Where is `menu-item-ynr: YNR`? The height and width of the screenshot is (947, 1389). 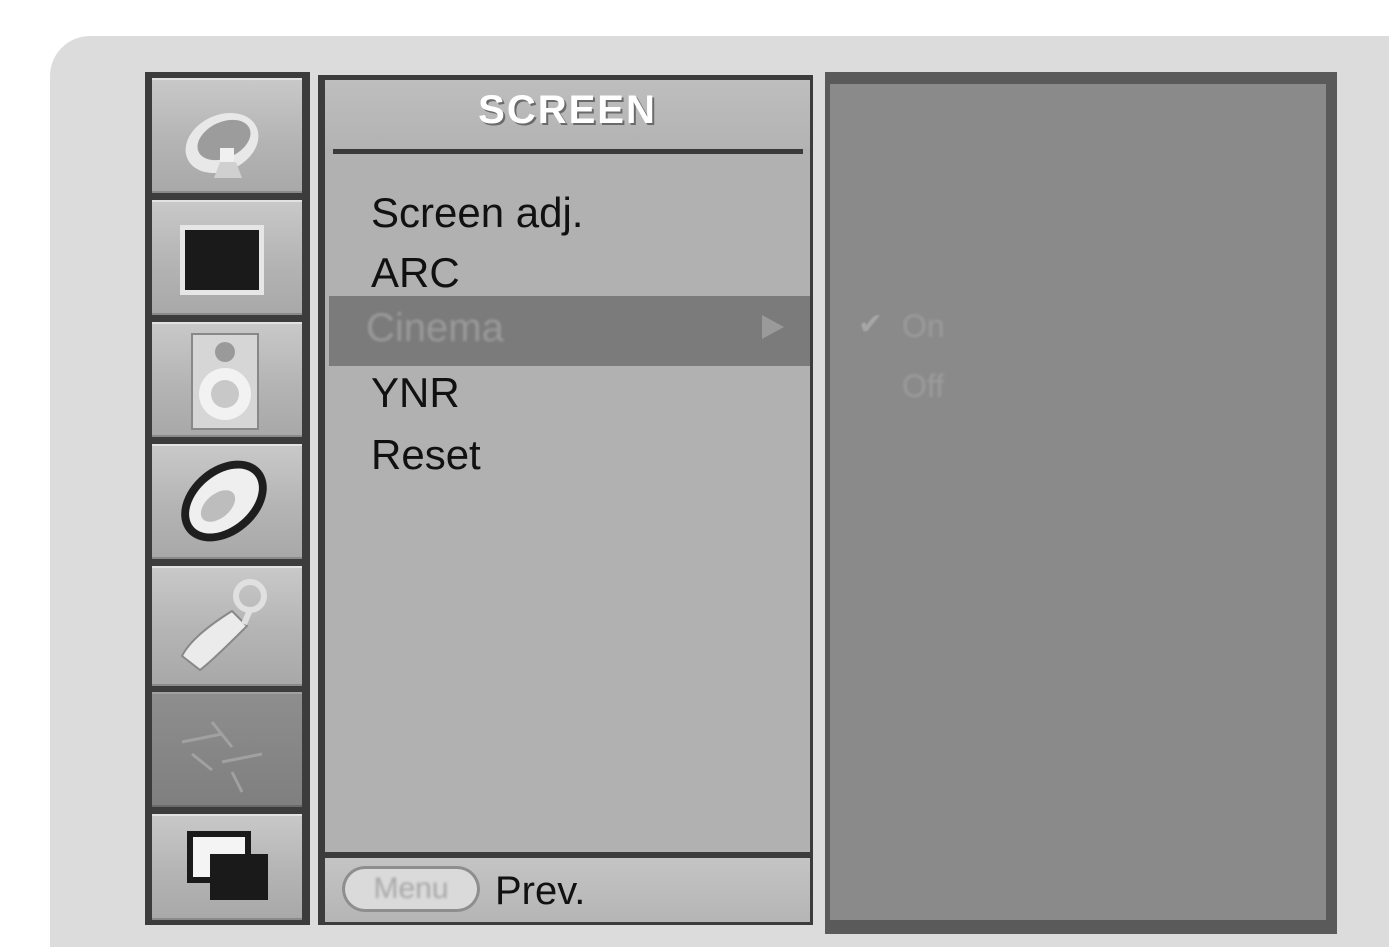 menu-item-ynr: YNR is located at coordinates (415, 393).